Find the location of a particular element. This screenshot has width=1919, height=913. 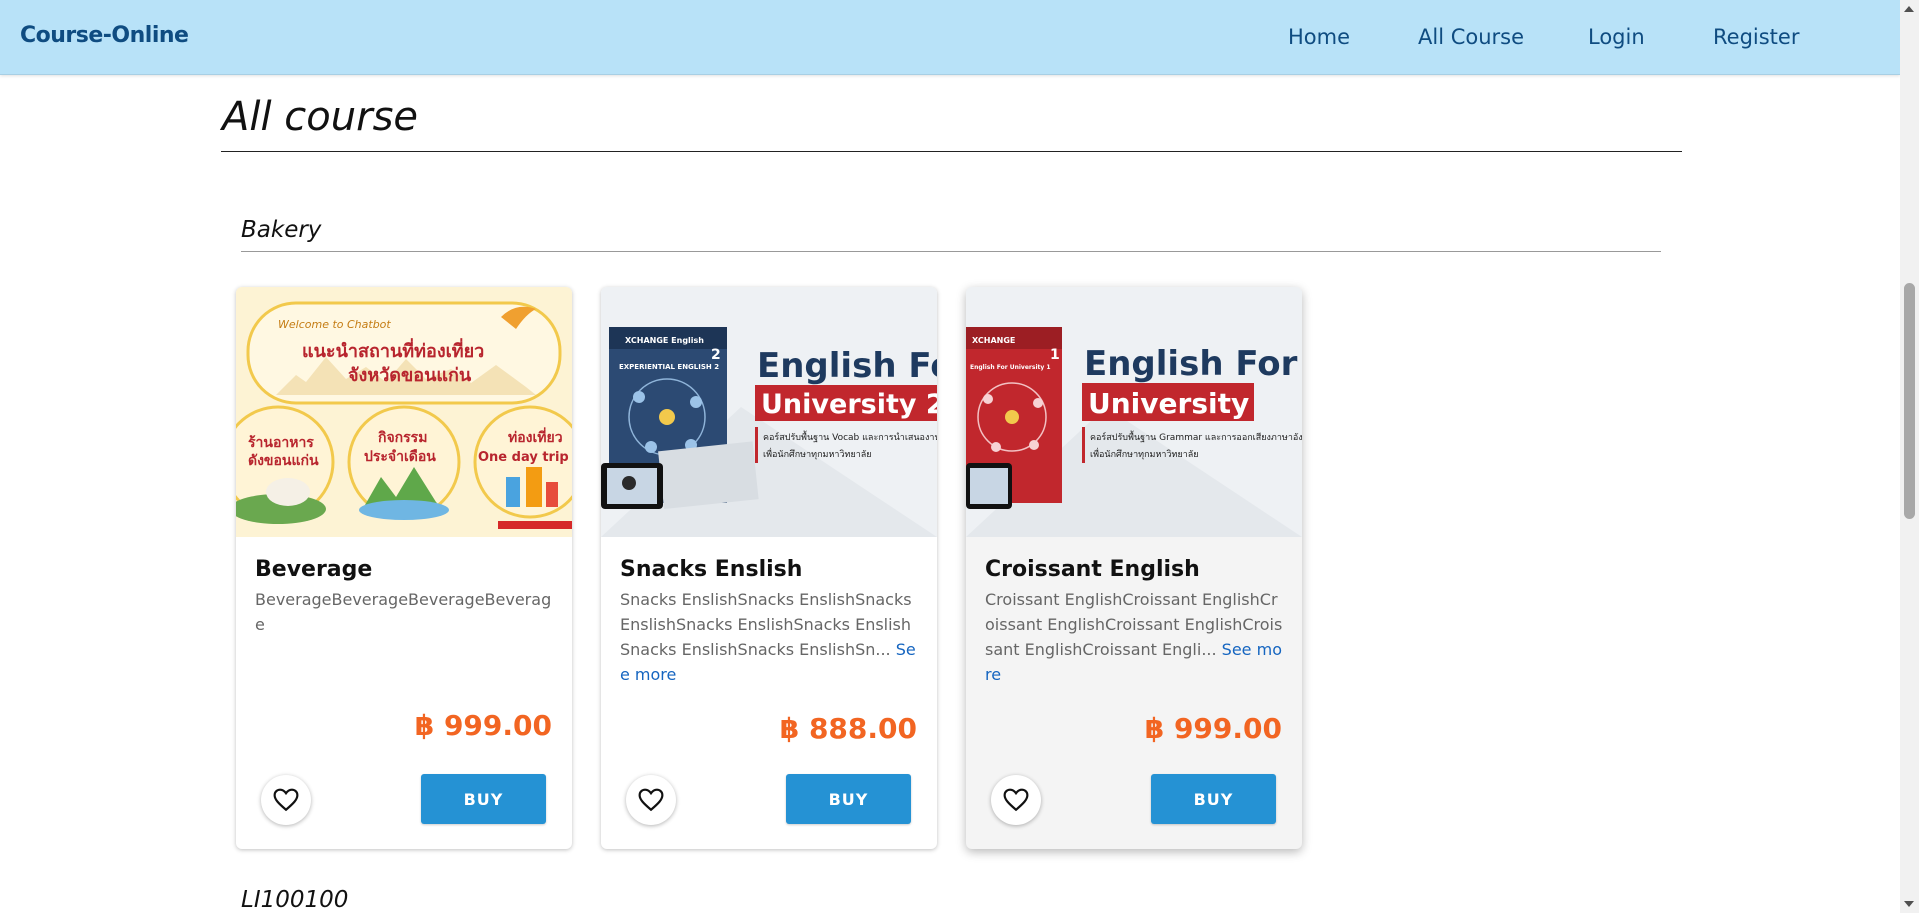

course-title: Beverage is located at coordinates (313, 569).